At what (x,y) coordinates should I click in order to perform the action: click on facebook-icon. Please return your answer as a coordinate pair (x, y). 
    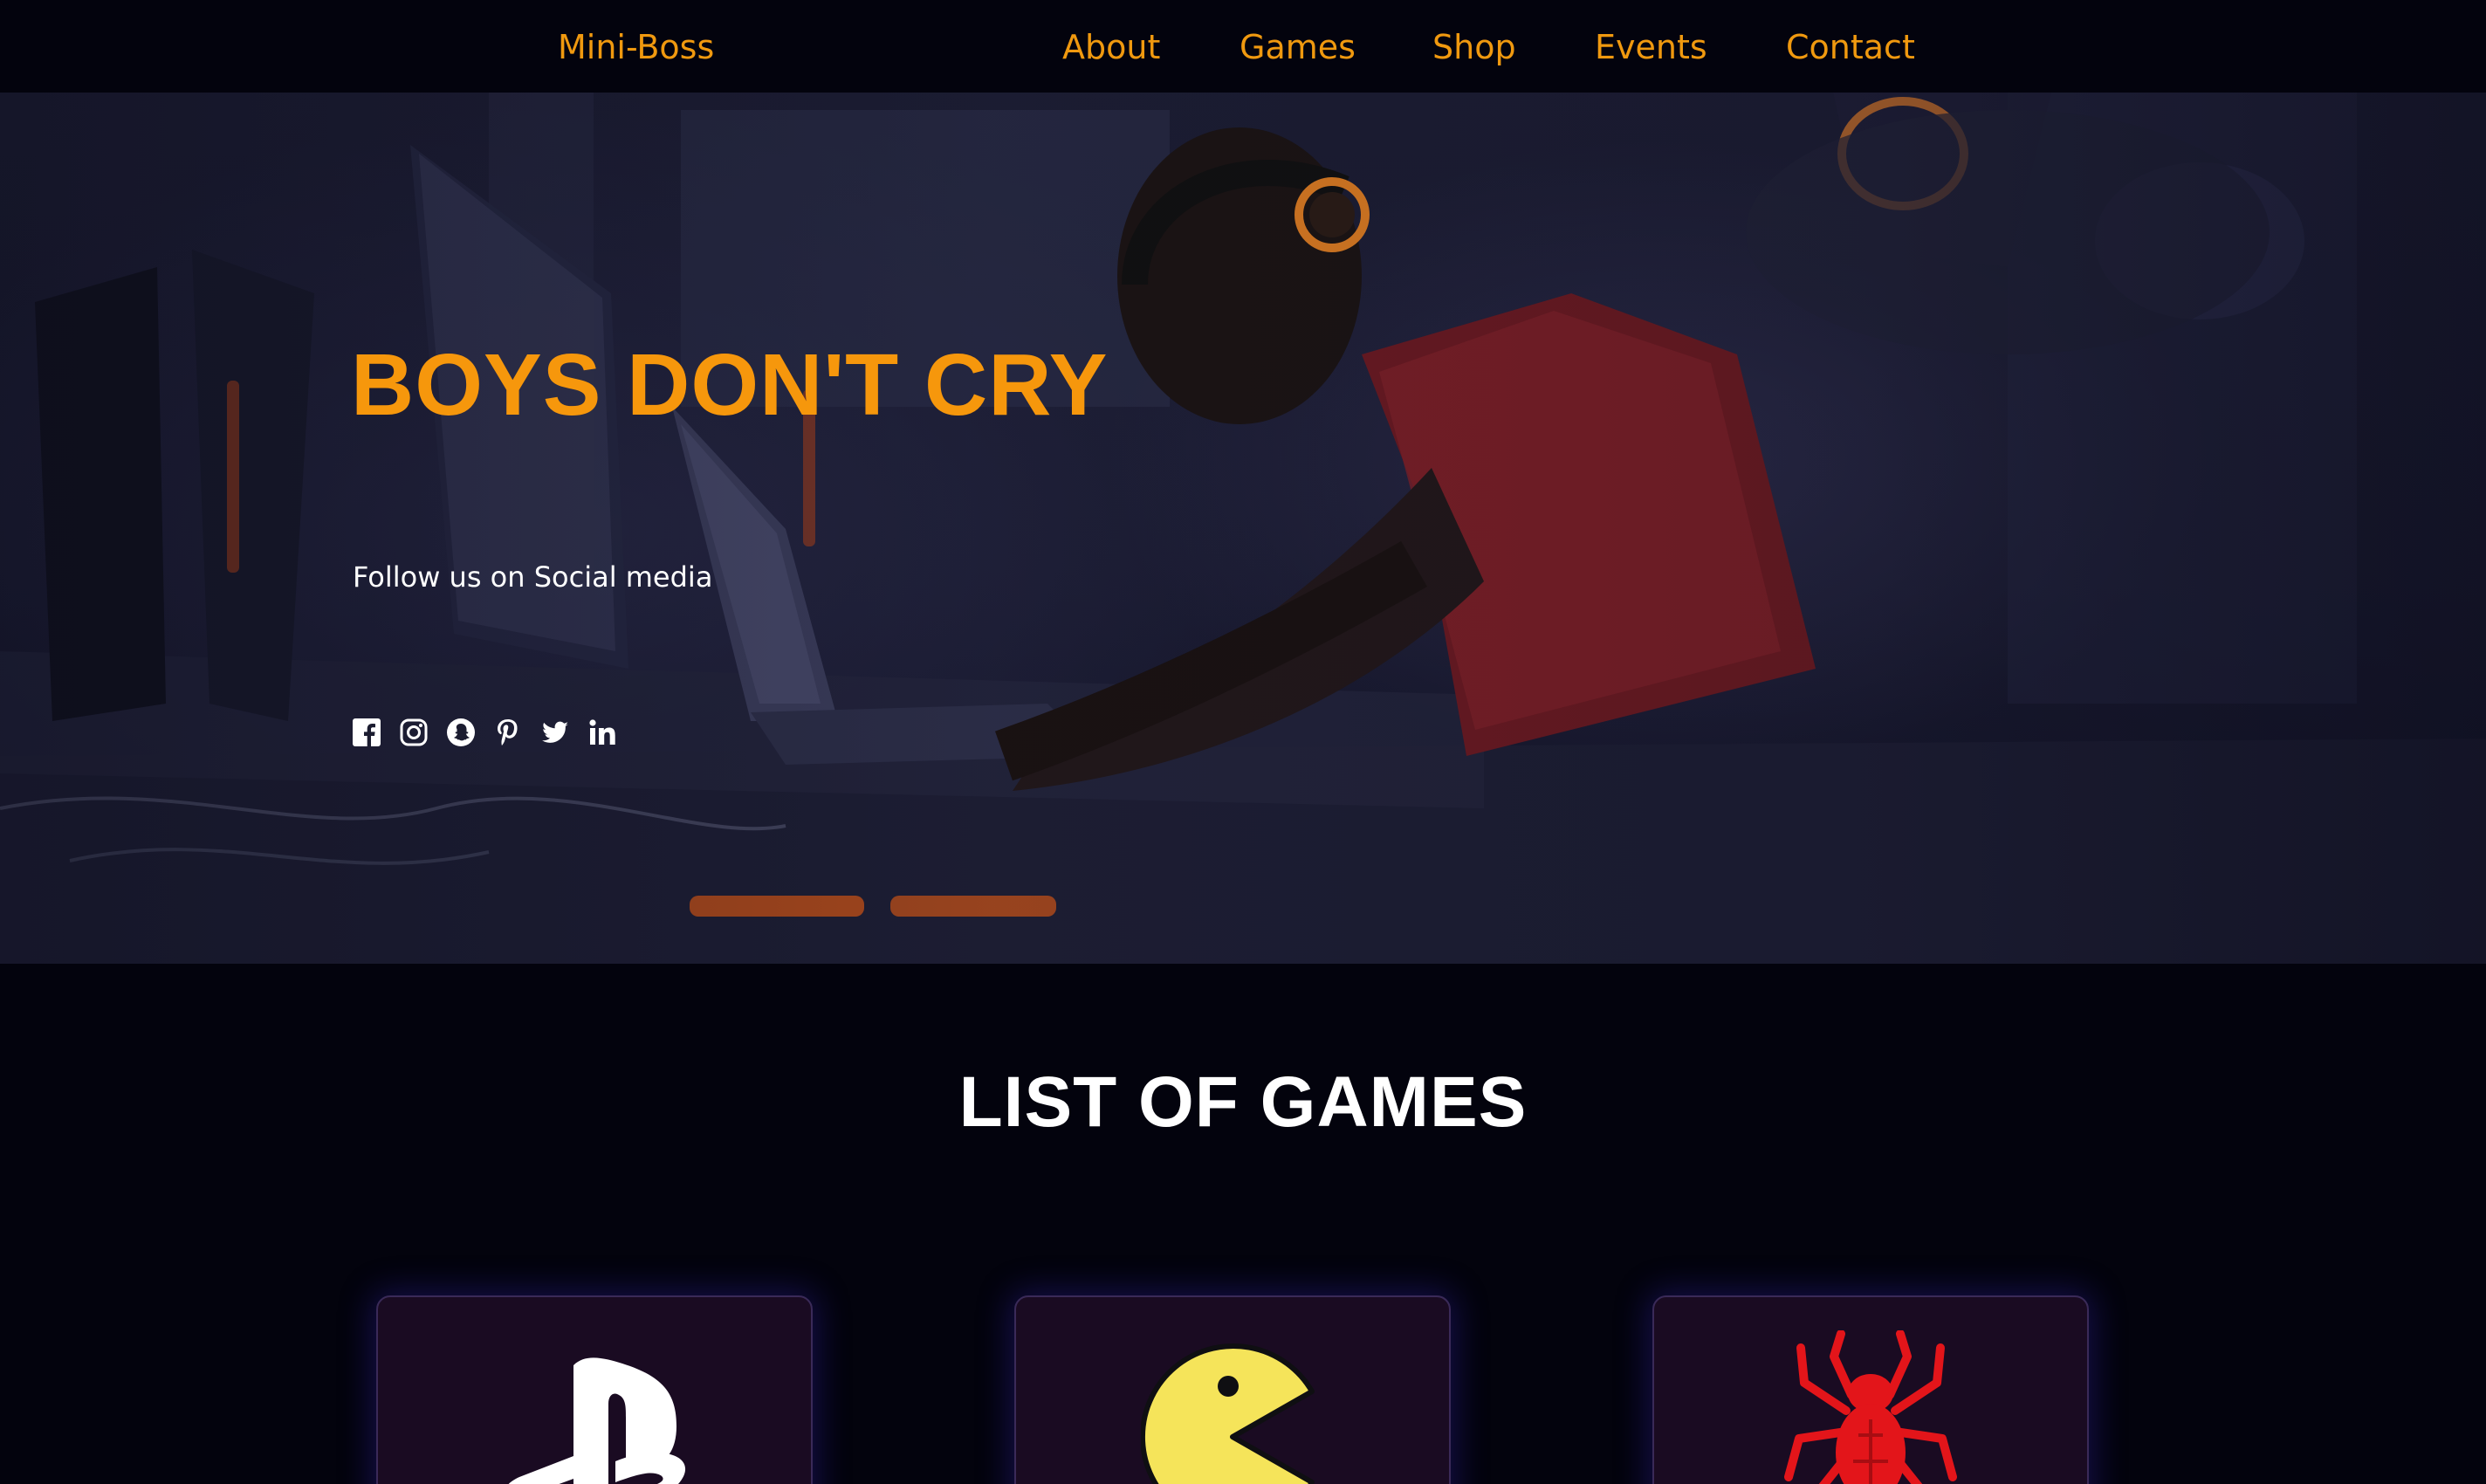
    Looking at the image, I should click on (366, 733).